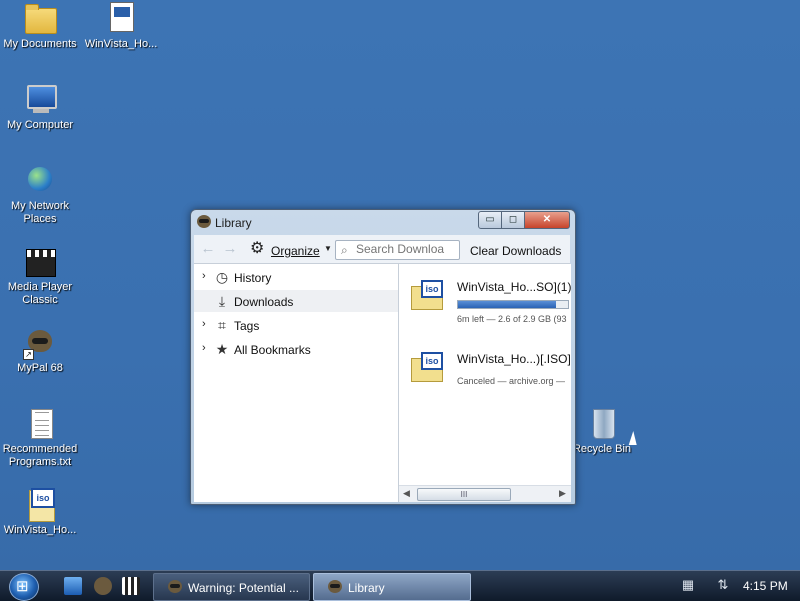  Describe the element at coordinates (344, 250) in the screenshot. I see `search-icon: ⌕` at that location.